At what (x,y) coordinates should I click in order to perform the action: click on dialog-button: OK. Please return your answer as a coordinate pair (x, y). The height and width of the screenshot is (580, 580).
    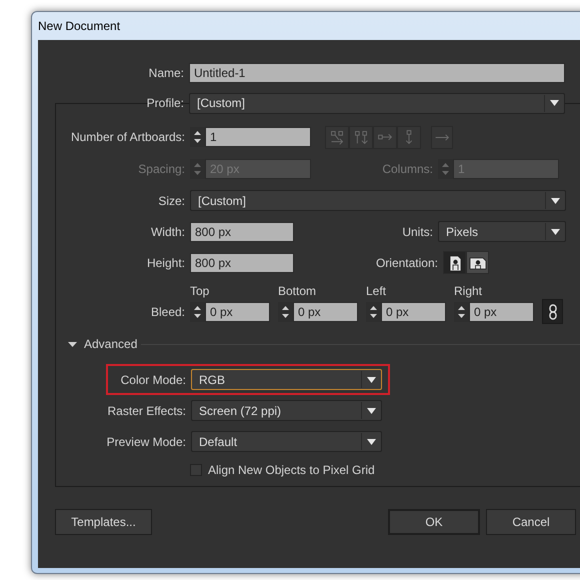
    Looking at the image, I should click on (434, 522).